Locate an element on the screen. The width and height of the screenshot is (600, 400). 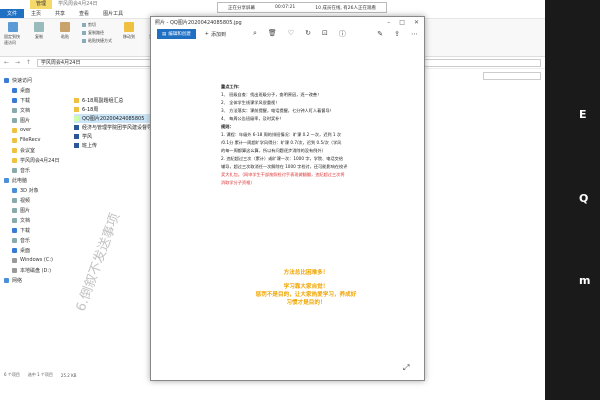
copy-icon is located at coordinates (39, 27).